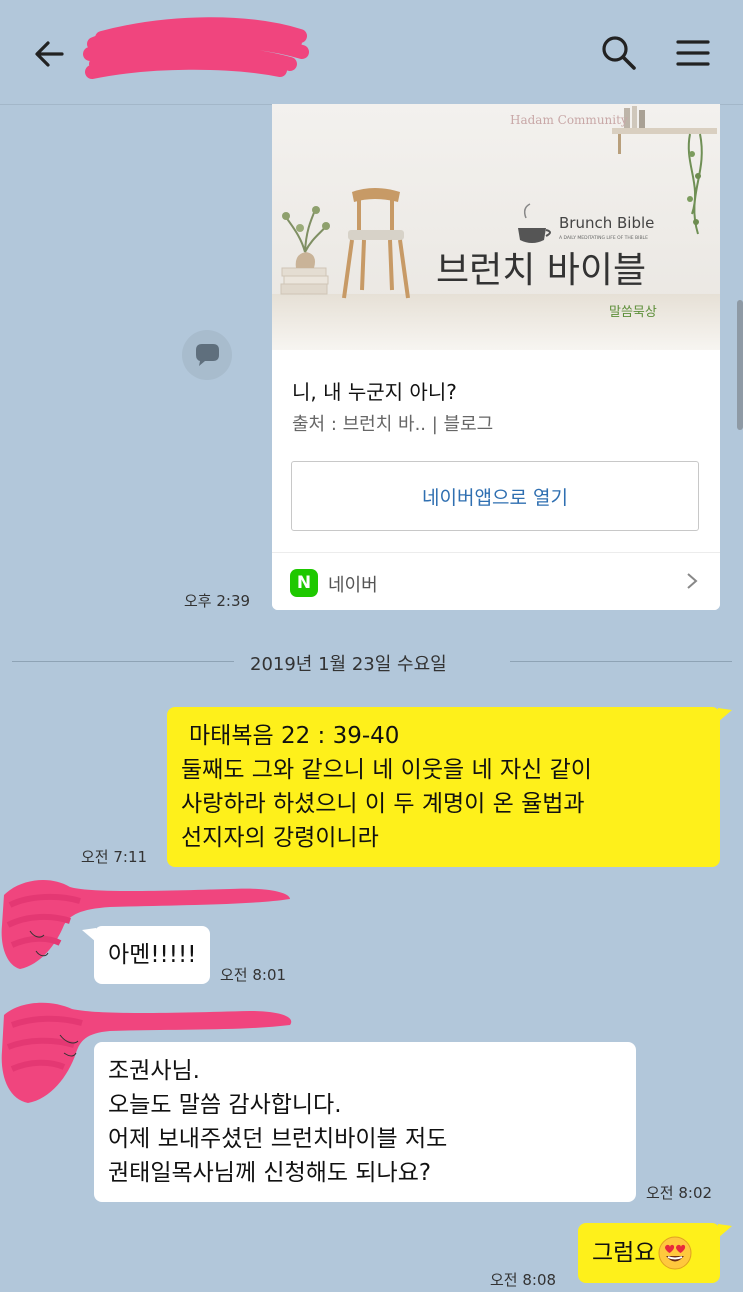  What do you see at coordinates (679, 1193) in the screenshot?
I see `message-time: 오전 8:02` at bounding box center [679, 1193].